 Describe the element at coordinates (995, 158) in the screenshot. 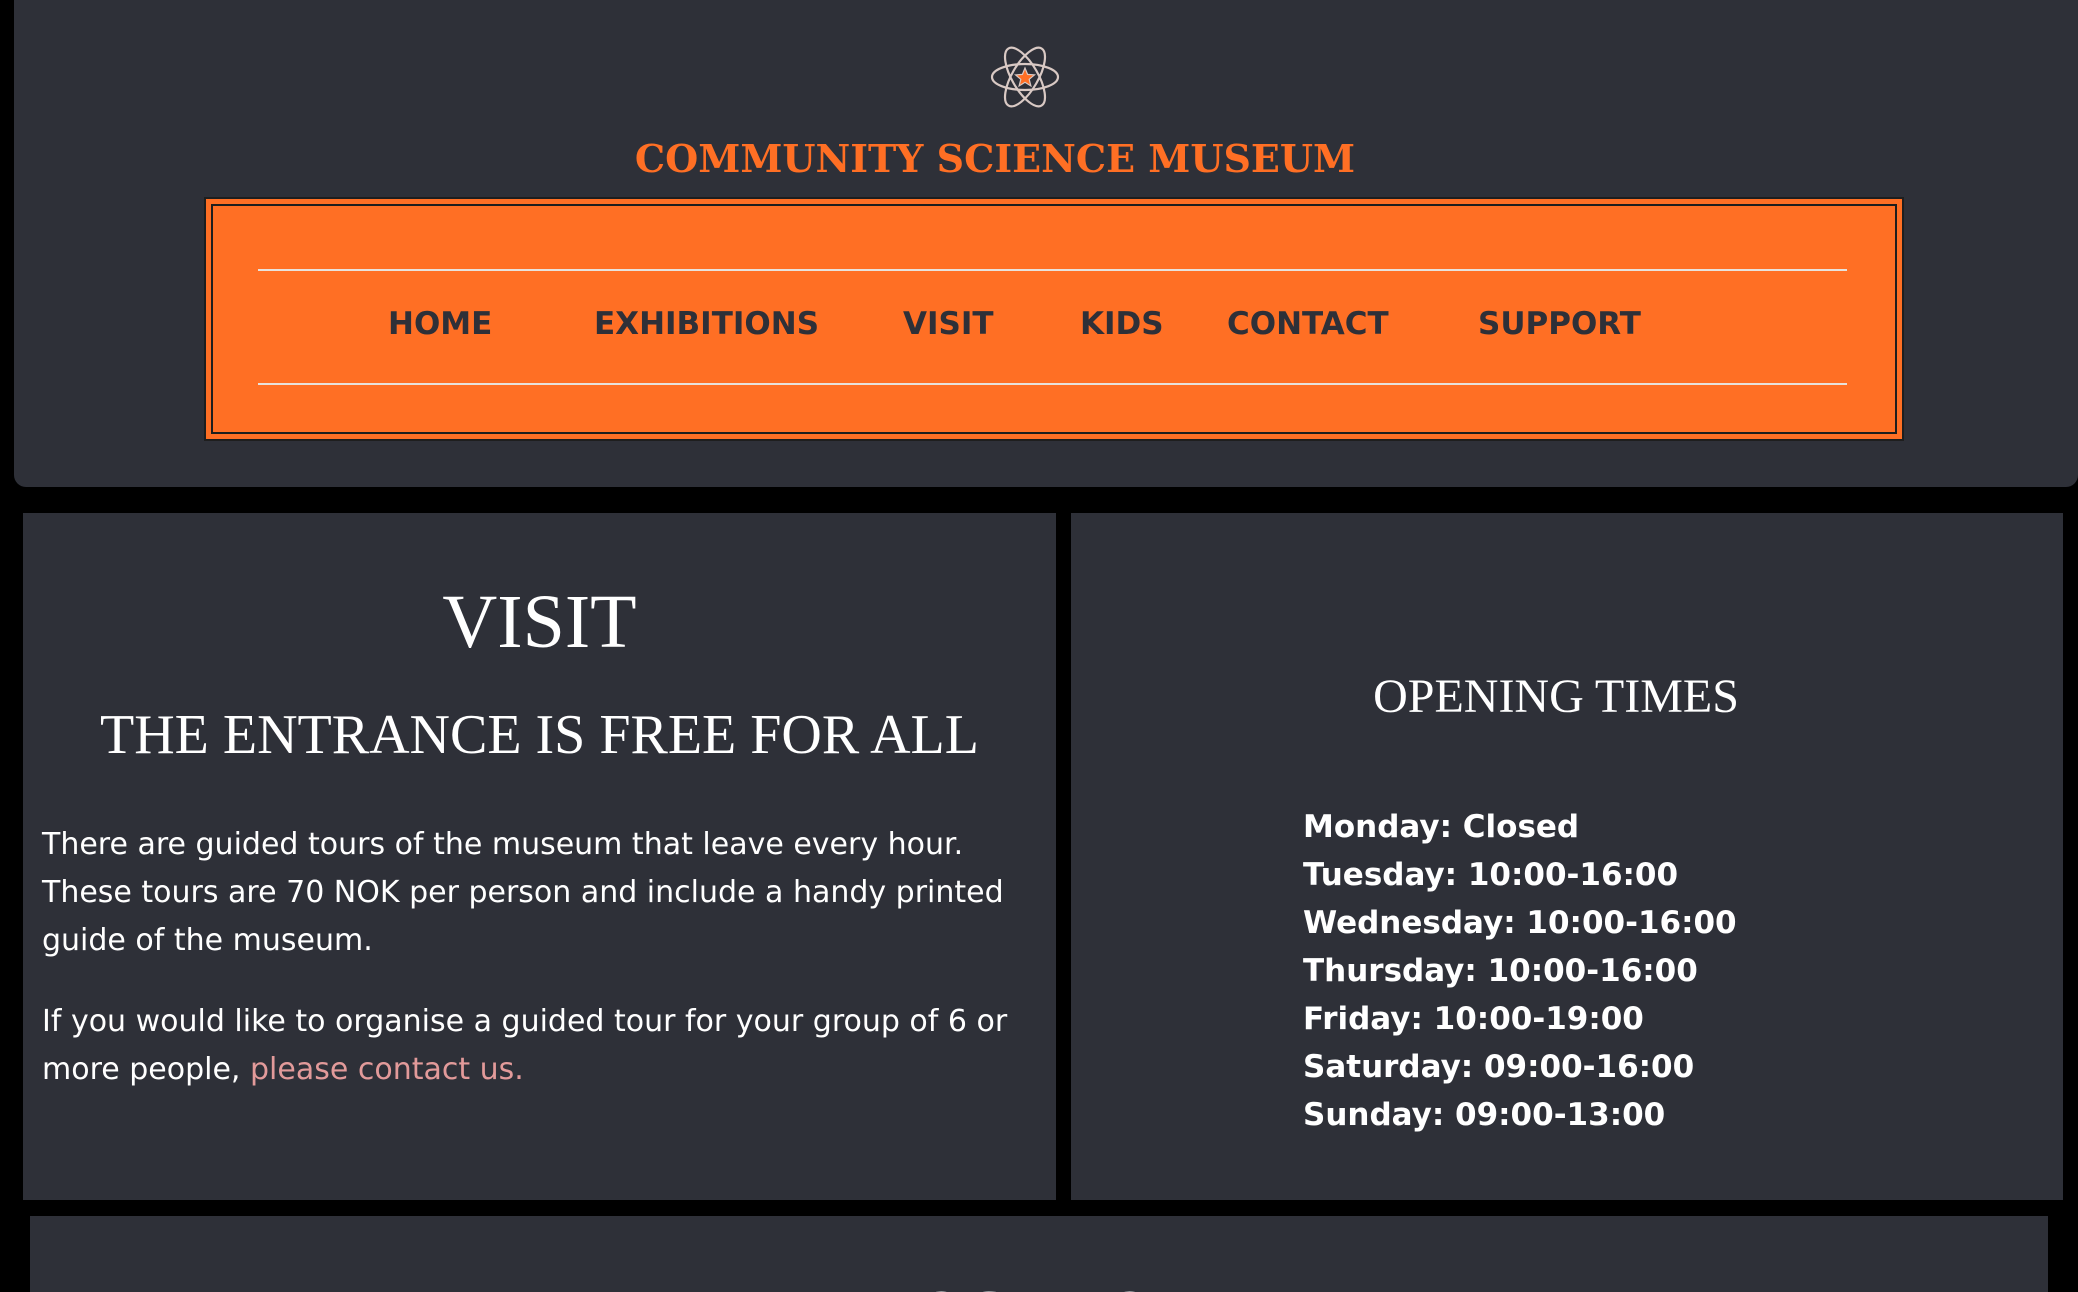

I see `site-title: COMMUNITY SCIENCE MUSEUM` at that location.